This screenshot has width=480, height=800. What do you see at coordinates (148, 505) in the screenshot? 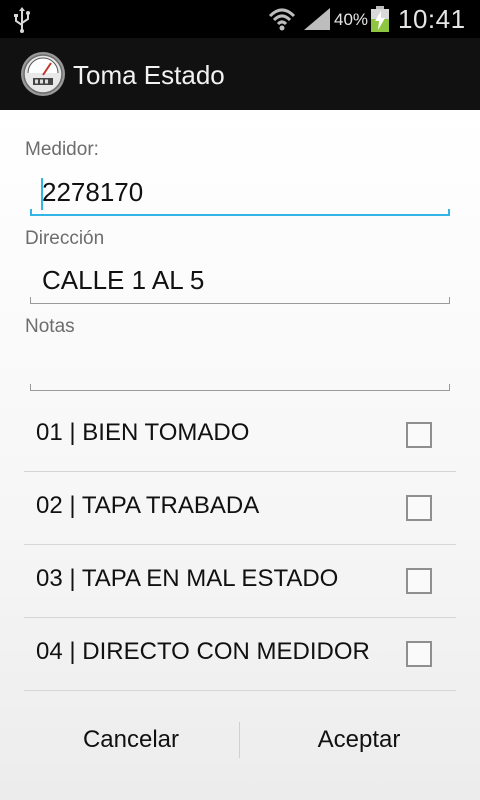
I see `option-label: 02 | TAPA TRABADA` at bounding box center [148, 505].